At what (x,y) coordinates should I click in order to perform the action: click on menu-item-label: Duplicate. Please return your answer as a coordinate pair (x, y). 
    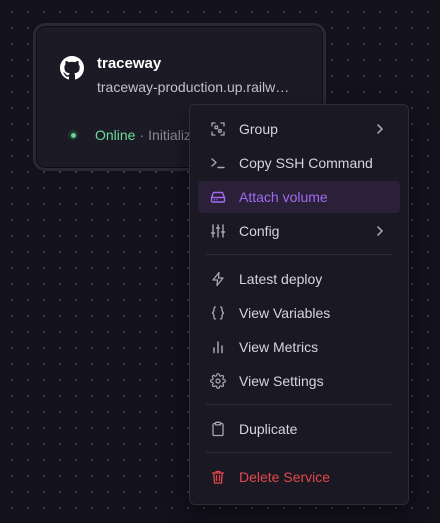
    Looking at the image, I should click on (268, 429).